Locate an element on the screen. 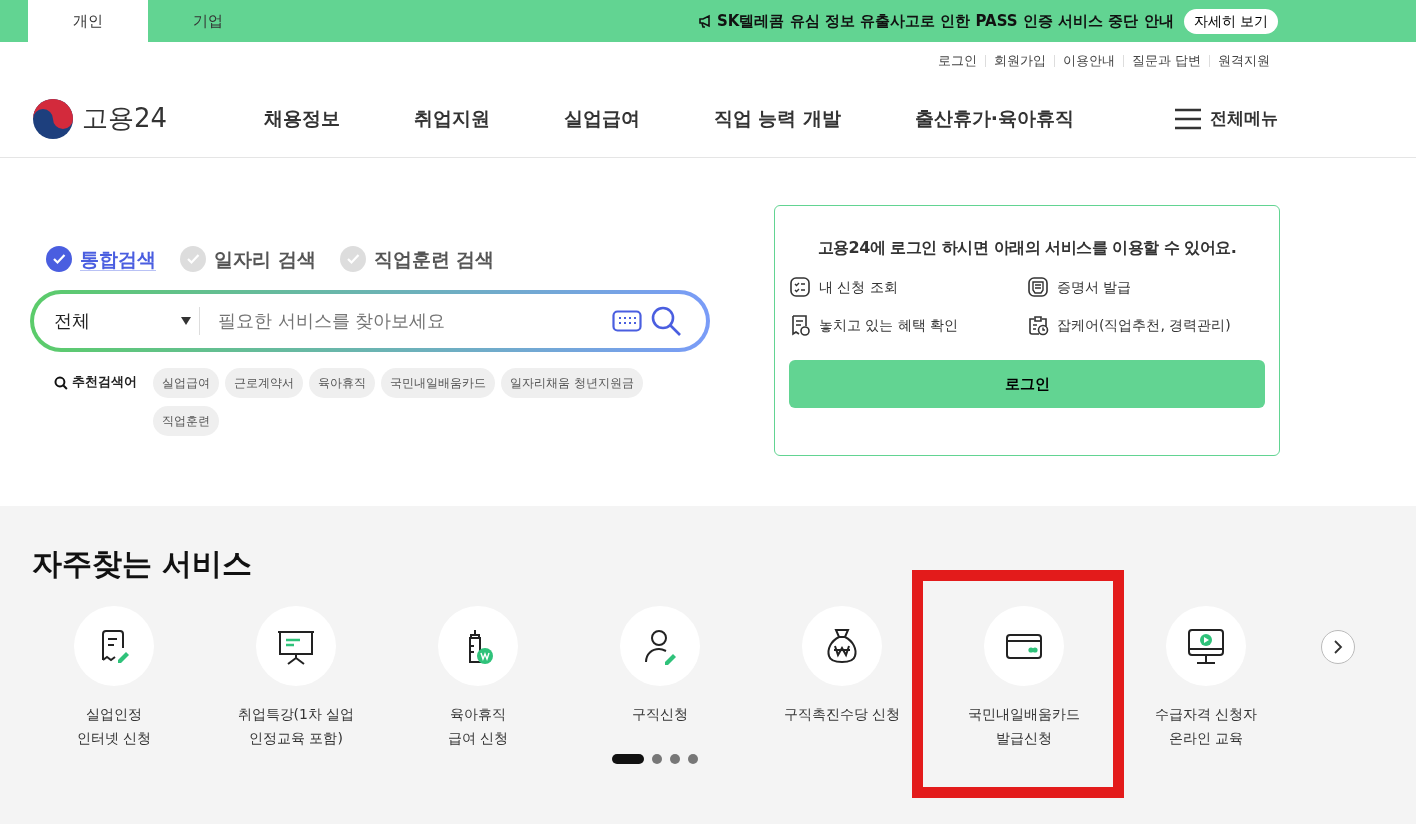 This screenshot has height=825, width=1416. section-title: 자주찾는 서비스 is located at coordinates (142, 564).